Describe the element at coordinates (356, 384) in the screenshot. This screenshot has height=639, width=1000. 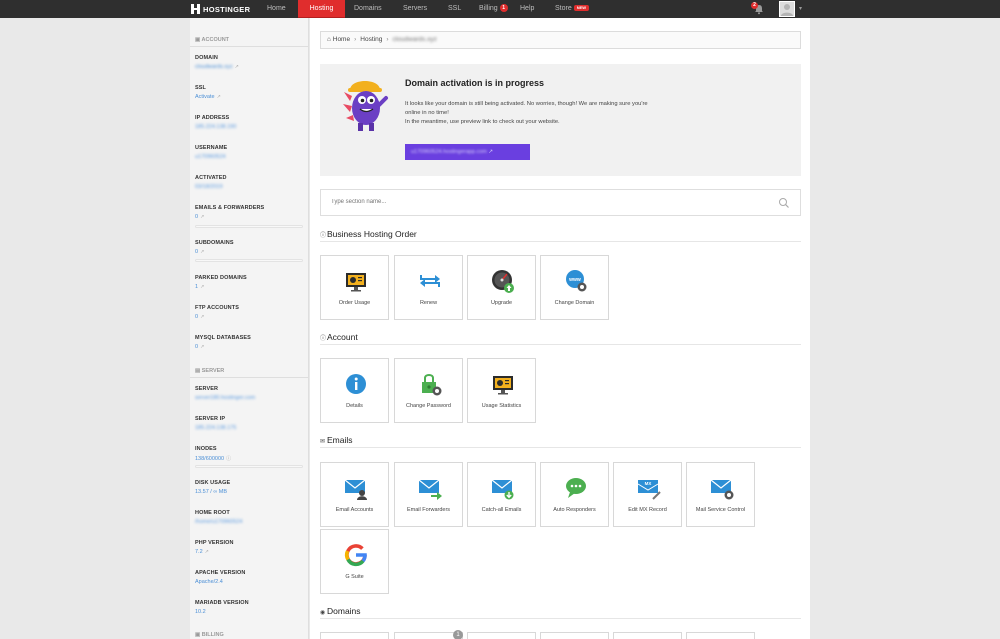
I see `details-icon` at that location.